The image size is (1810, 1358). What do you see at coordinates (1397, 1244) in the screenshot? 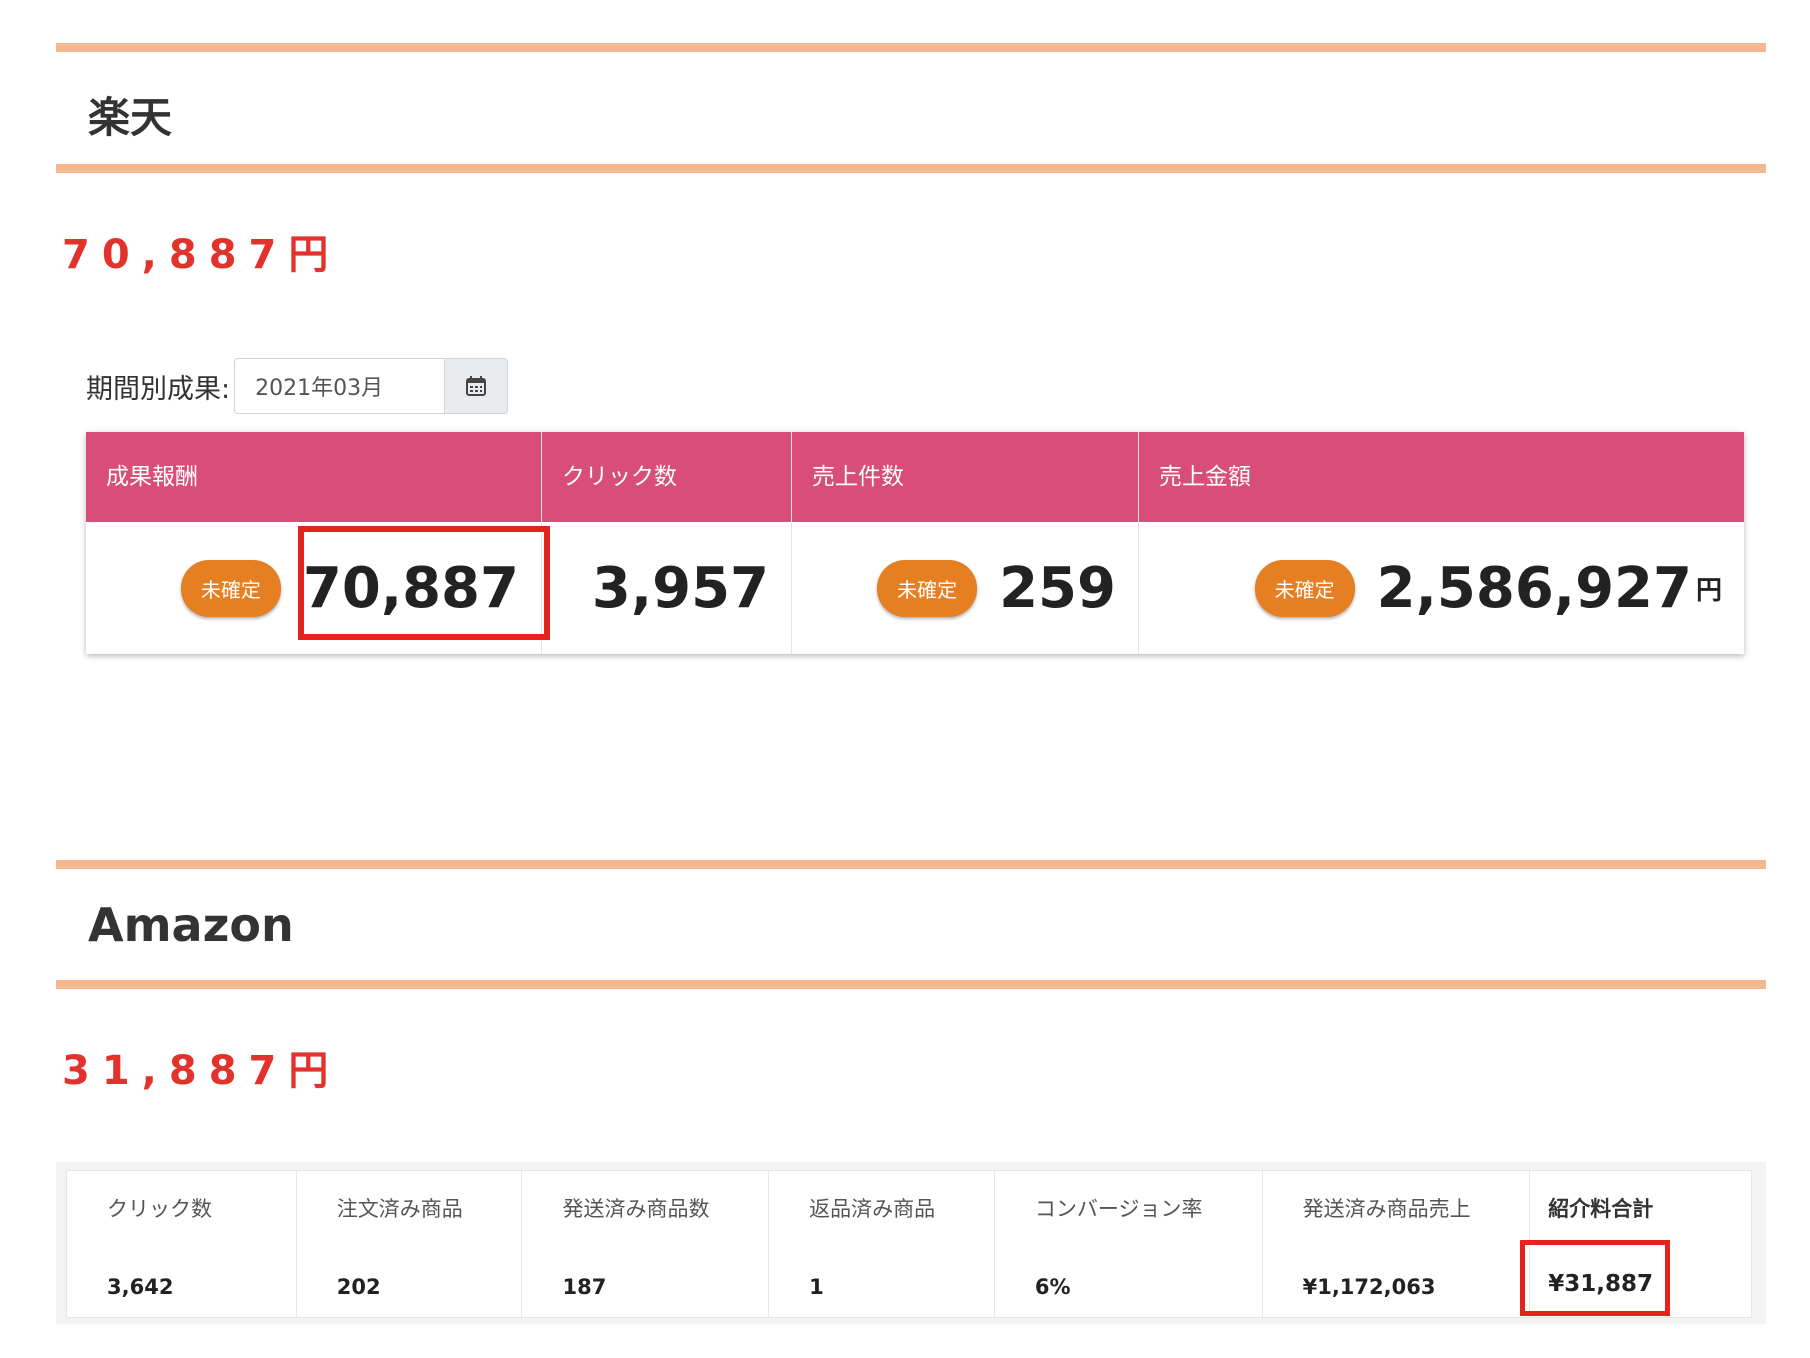
I see `az-col-shipped-revenue: 発送済み商品売上 ¥1,172,063` at bounding box center [1397, 1244].